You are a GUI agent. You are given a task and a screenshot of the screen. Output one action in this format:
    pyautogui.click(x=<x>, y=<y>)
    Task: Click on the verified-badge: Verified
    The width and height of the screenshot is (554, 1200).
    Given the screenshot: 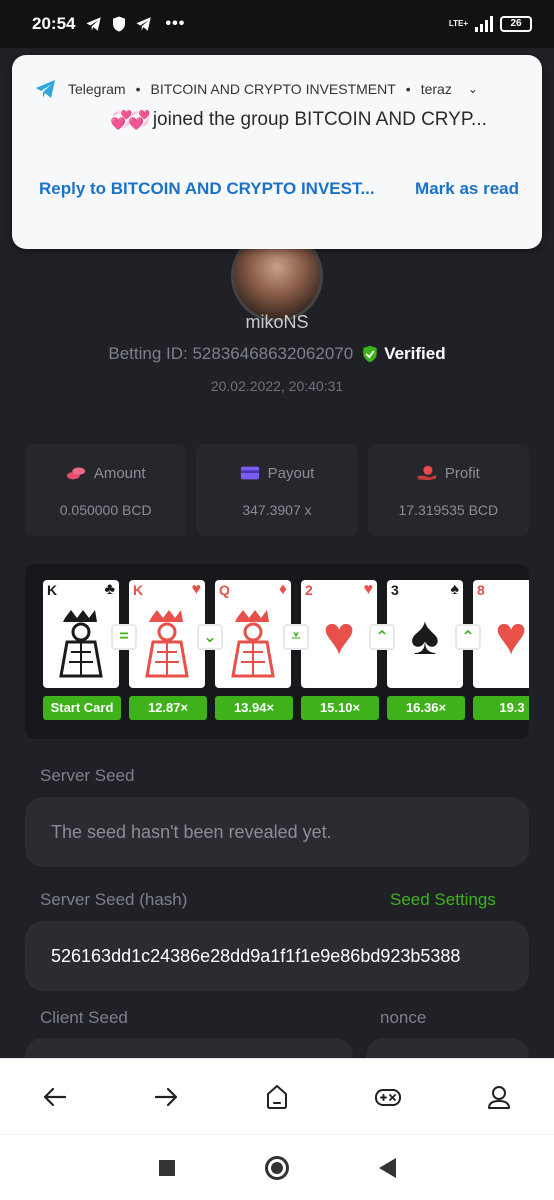 What is the action you would take?
    pyautogui.click(x=403, y=354)
    